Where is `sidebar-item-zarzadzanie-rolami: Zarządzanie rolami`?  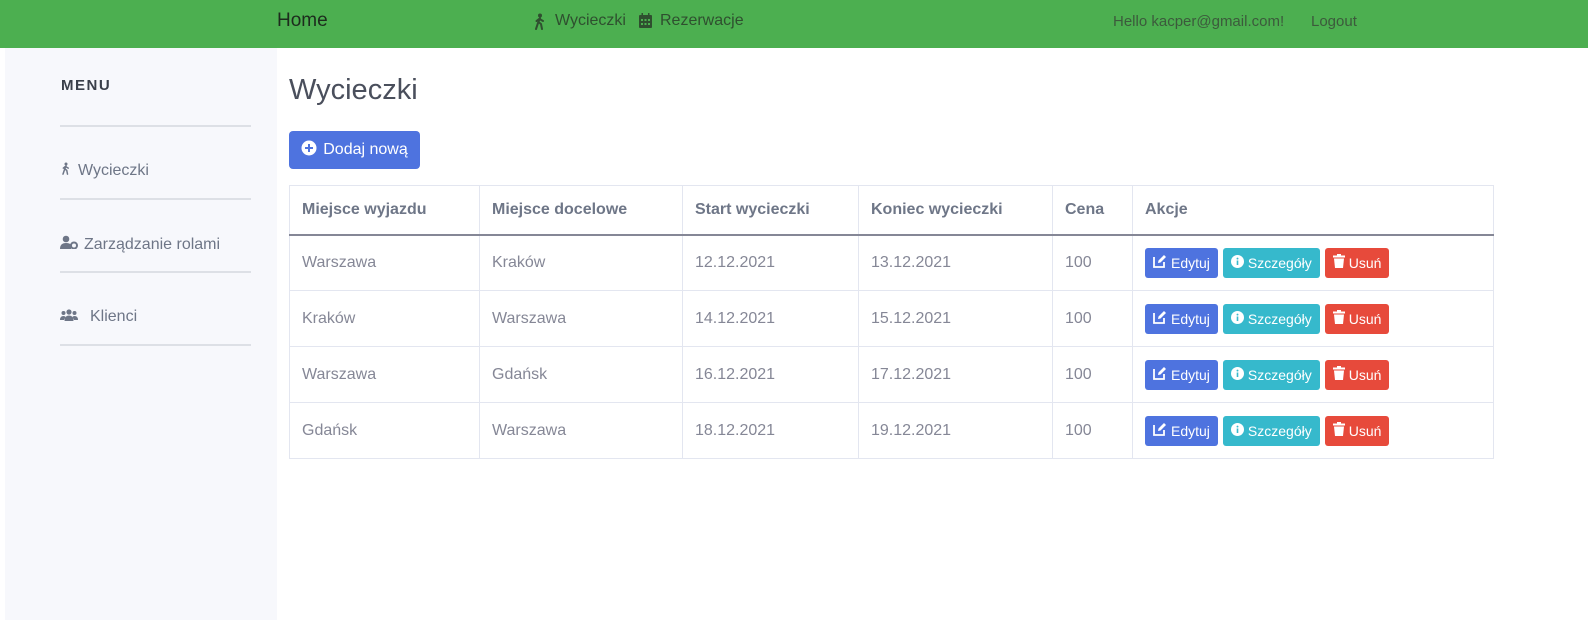 sidebar-item-zarzadzanie-rolami: Zarządzanie rolami is located at coordinates (140, 244).